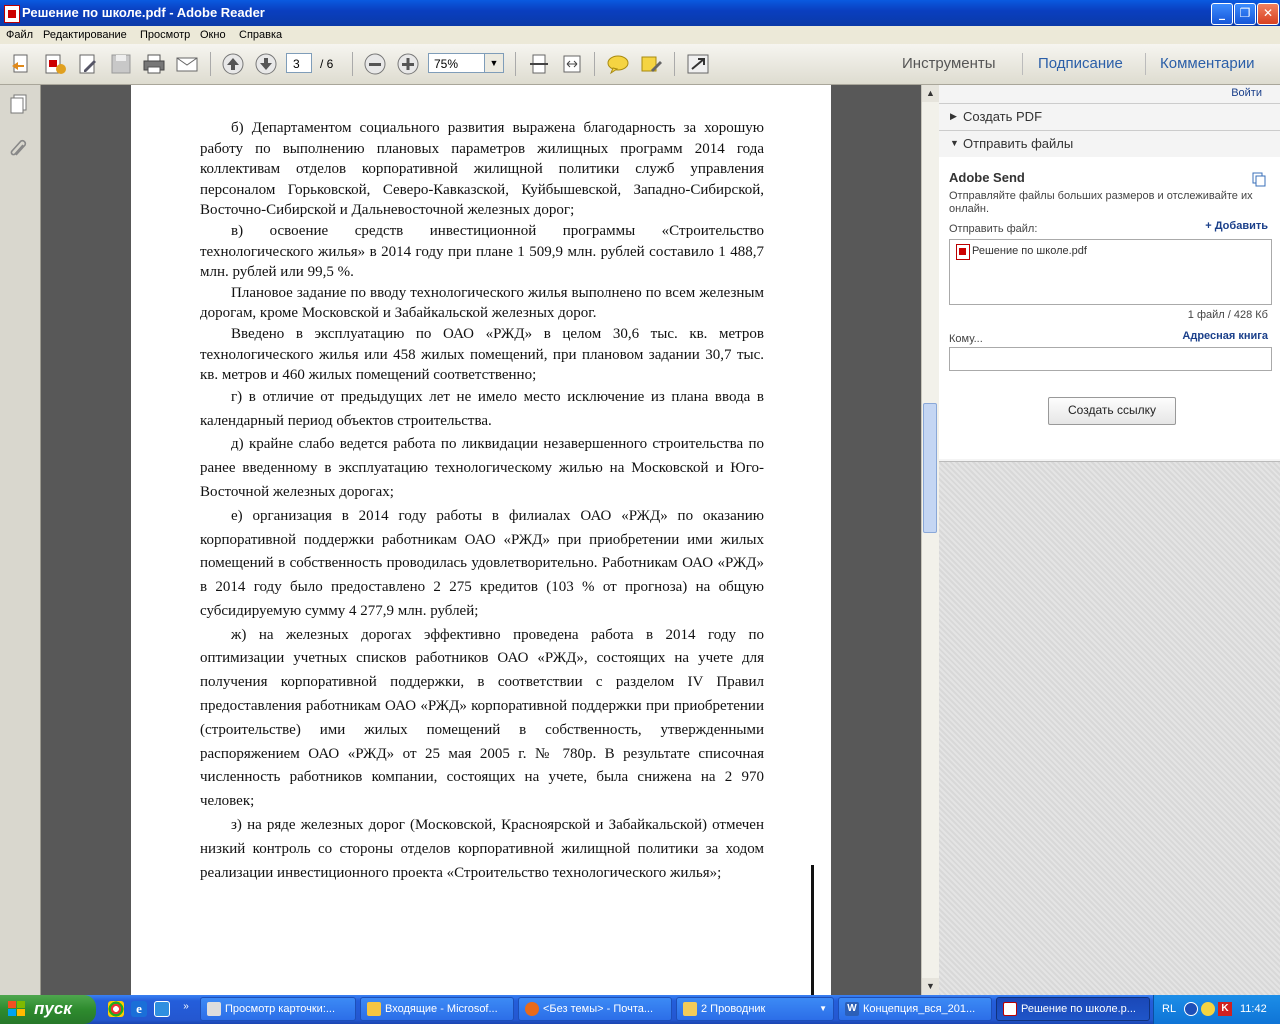 The height and width of the screenshot is (1024, 1280). What do you see at coordinates (618, 64) in the screenshot?
I see `comment-icon` at bounding box center [618, 64].